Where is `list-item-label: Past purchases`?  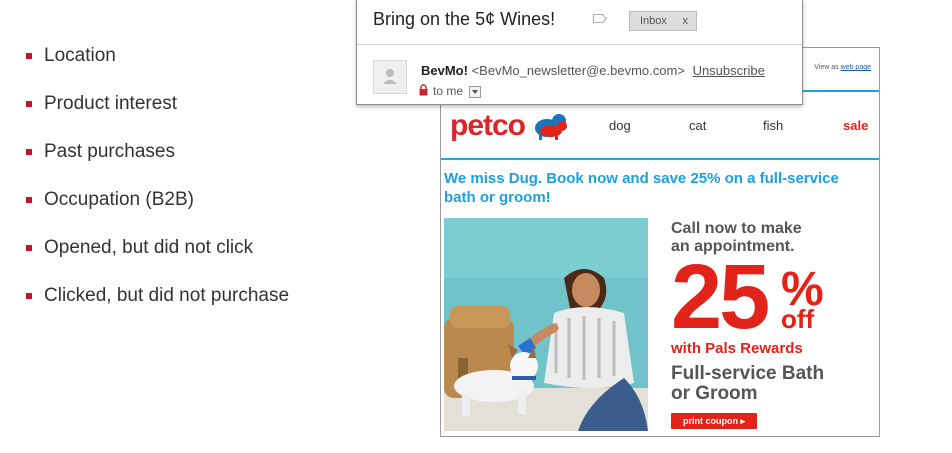
list-item-label: Past purchases is located at coordinates (109, 151).